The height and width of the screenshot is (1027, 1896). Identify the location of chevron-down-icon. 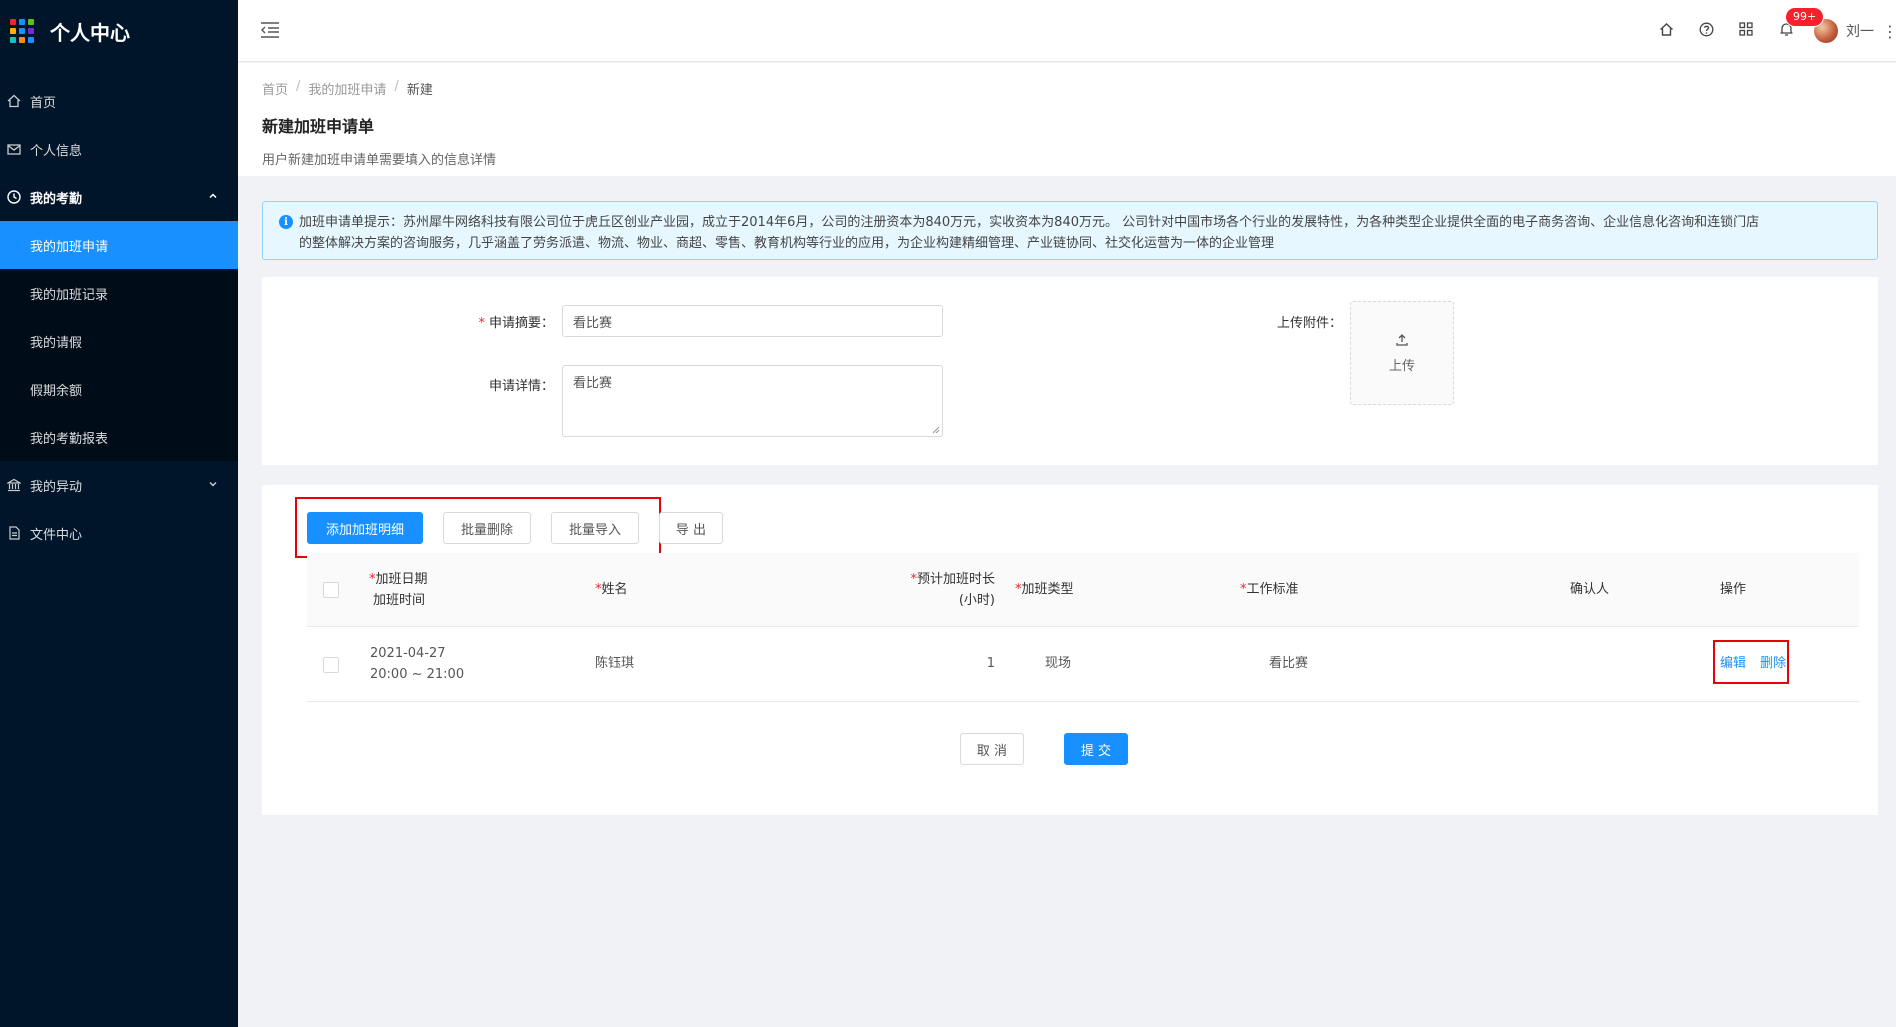
(213, 485).